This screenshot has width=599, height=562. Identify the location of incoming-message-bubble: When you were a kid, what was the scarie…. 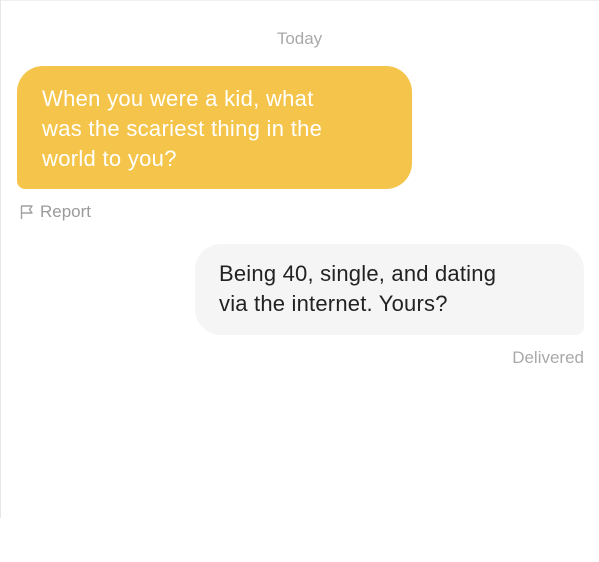
(214, 127).